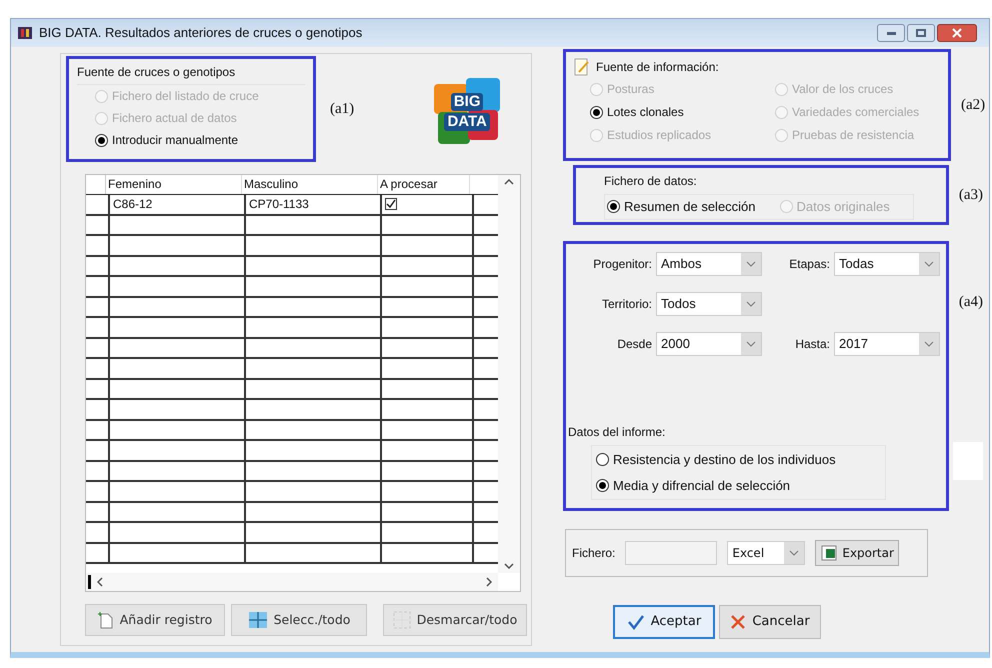 The image size is (992, 668). What do you see at coordinates (812, 344) in the screenshot?
I see `field-label: Hasta:` at bounding box center [812, 344].